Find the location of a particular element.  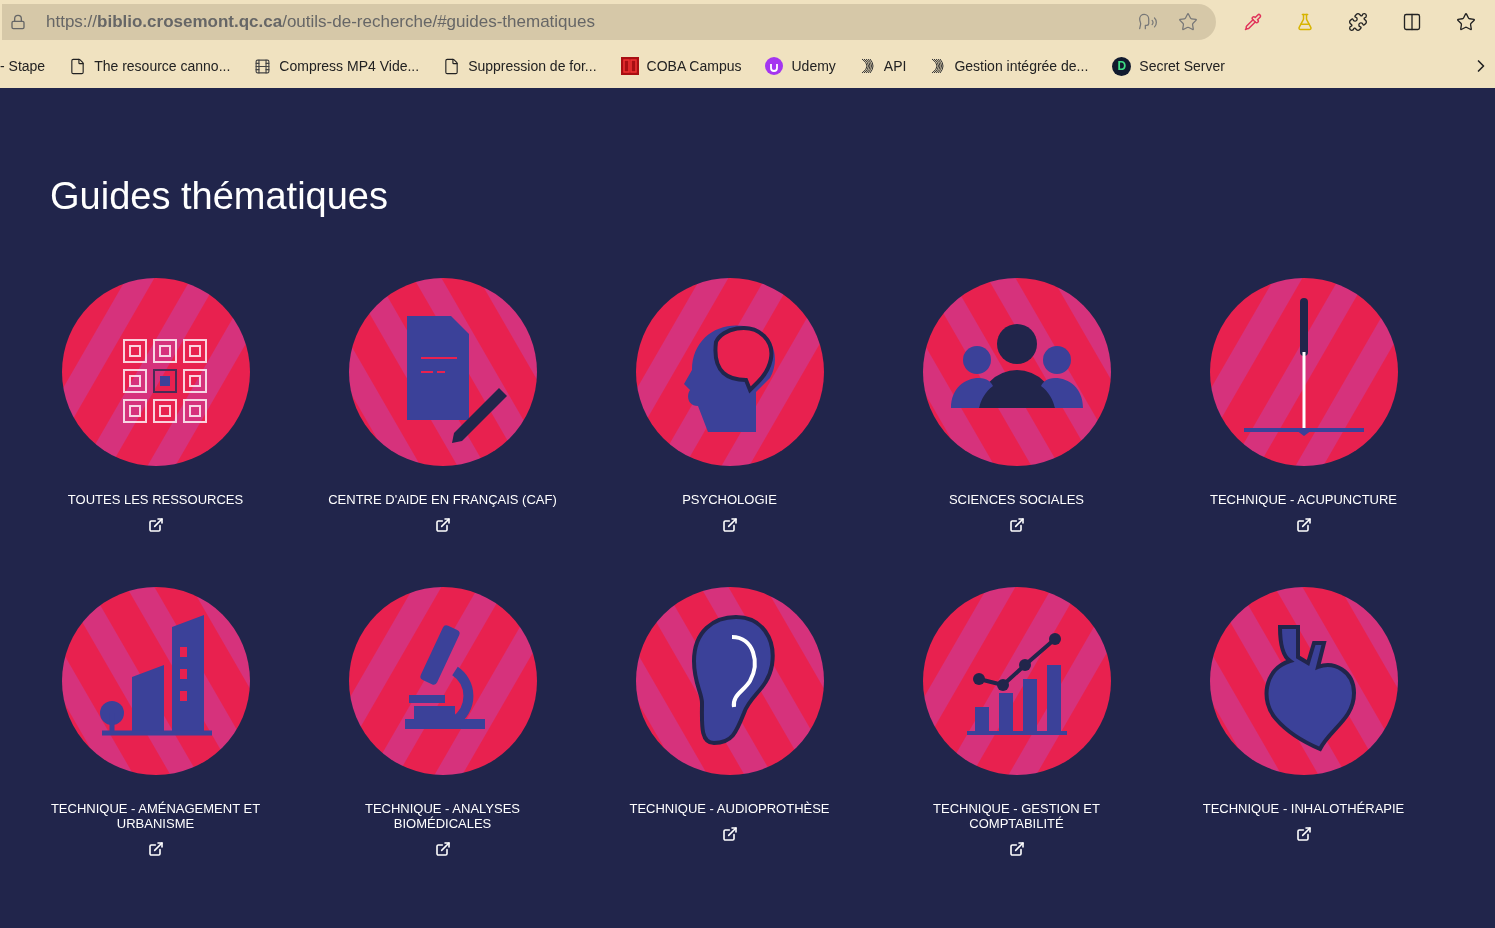

guide-title-link: TECHNIQUE - GESTION ET COMPTABILITÉ is located at coordinates (1016, 816).